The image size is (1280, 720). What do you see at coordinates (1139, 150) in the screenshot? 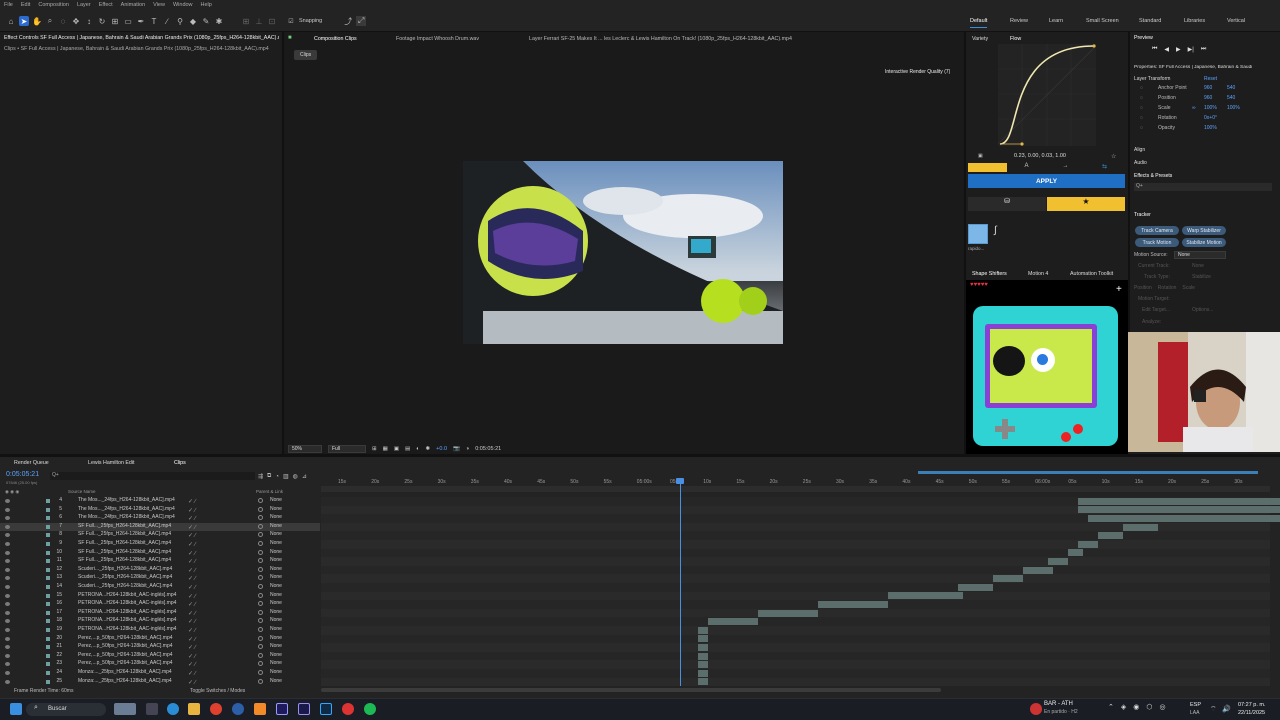
I see `align-section: Align` at bounding box center [1139, 150].